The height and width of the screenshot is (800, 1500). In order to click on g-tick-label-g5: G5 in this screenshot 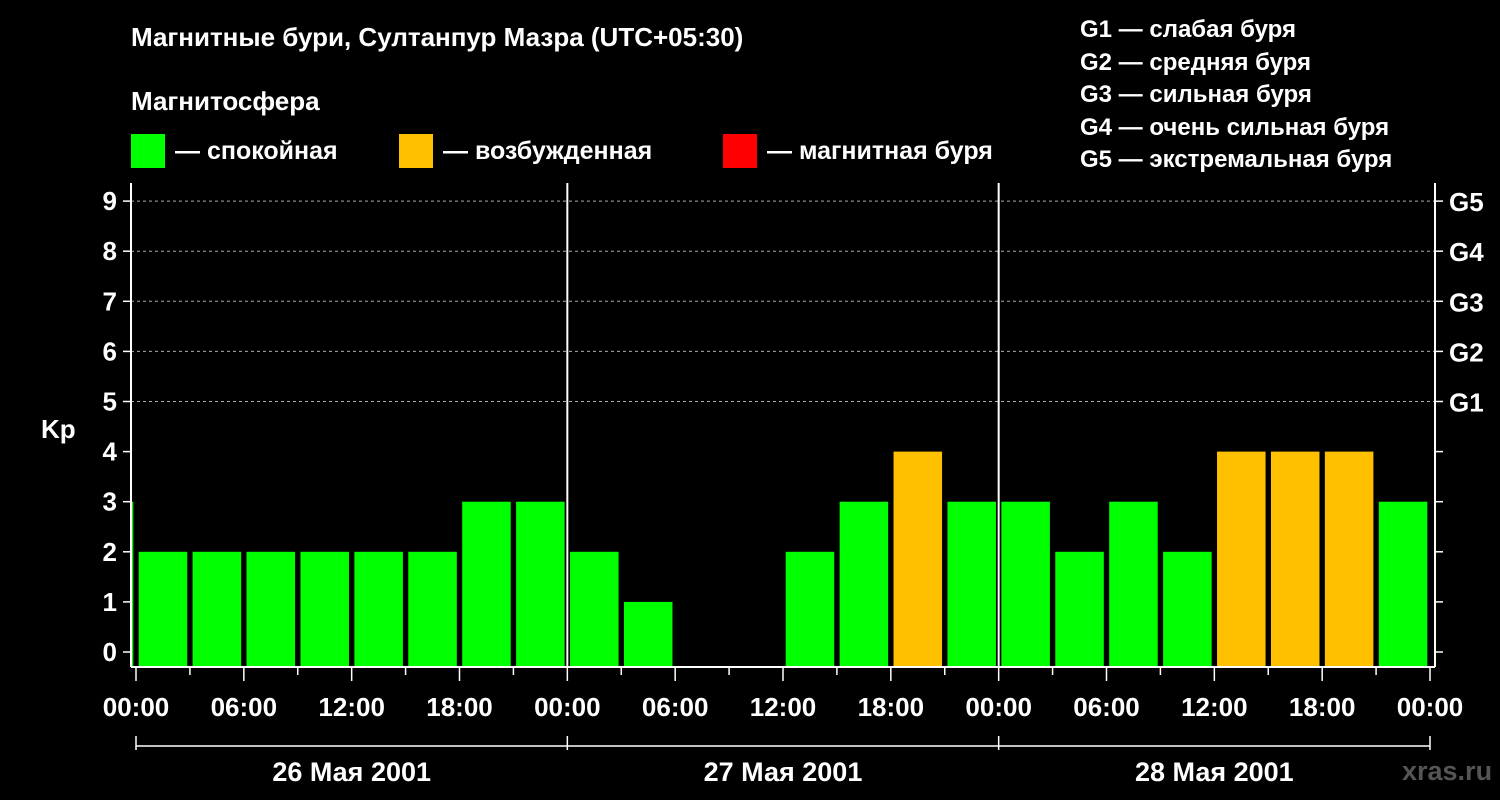, I will do `click(1466, 202)`.